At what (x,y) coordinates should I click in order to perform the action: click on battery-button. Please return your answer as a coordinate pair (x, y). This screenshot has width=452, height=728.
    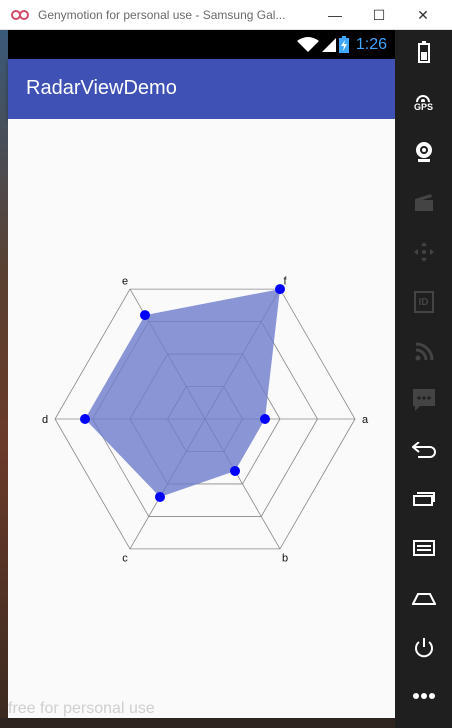
    Looking at the image, I should click on (423, 52).